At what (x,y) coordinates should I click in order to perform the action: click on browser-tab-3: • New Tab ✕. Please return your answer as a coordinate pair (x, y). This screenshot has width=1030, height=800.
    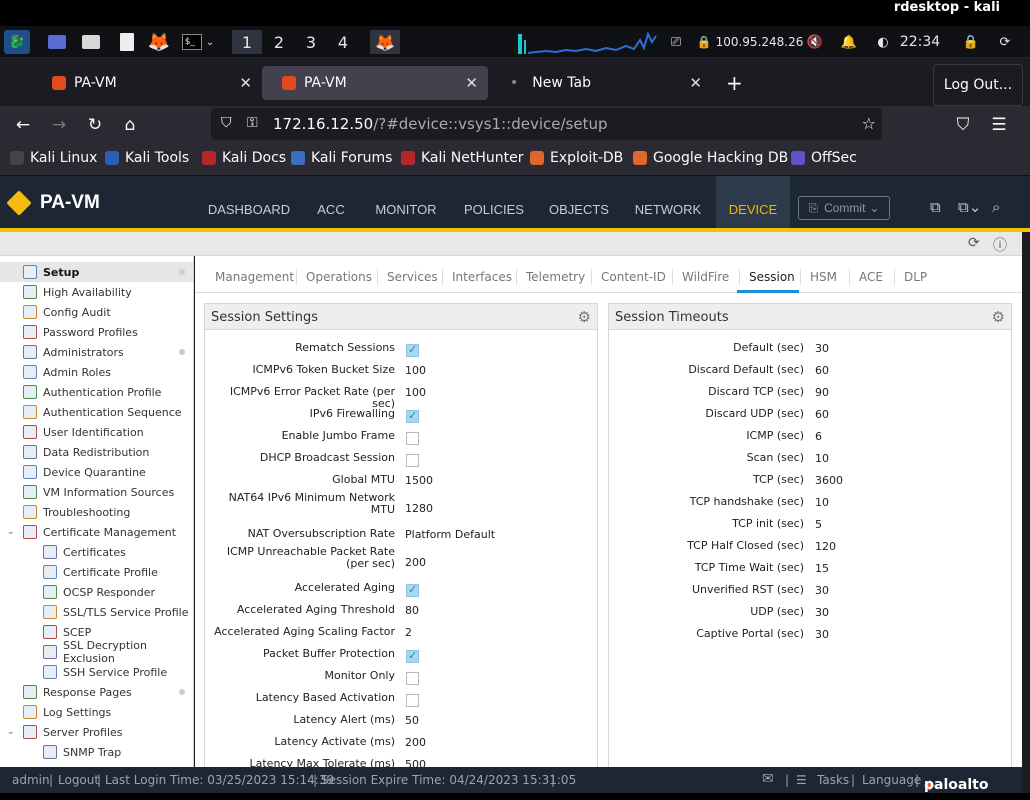
    Looking at the image, I should click on (601, 83).